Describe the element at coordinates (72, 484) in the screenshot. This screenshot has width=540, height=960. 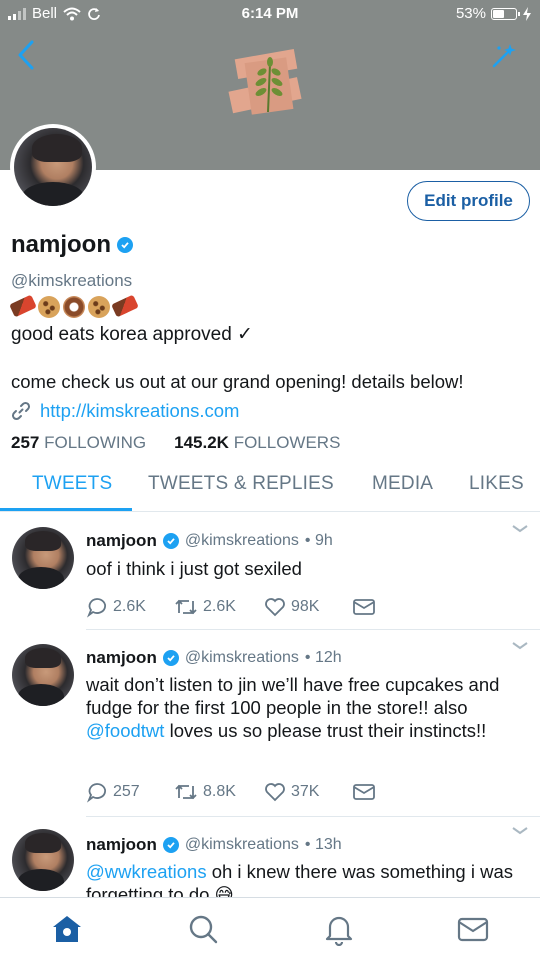
I see `tab-tweets: TWEETS` at that location.